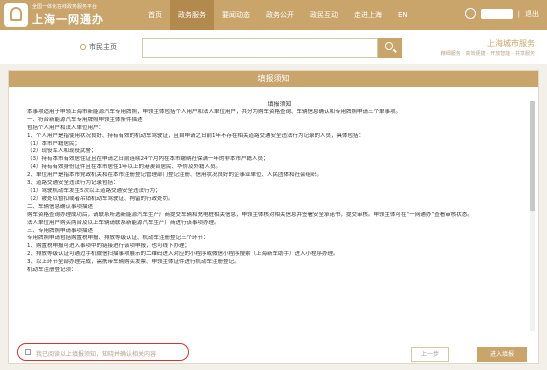 This screenshot has width=547, height=370. What do you see at coordinates (324, 15) in the screenshot?
I see `nav-item-interaction: 政民互动` at bounding box center [324, 15].